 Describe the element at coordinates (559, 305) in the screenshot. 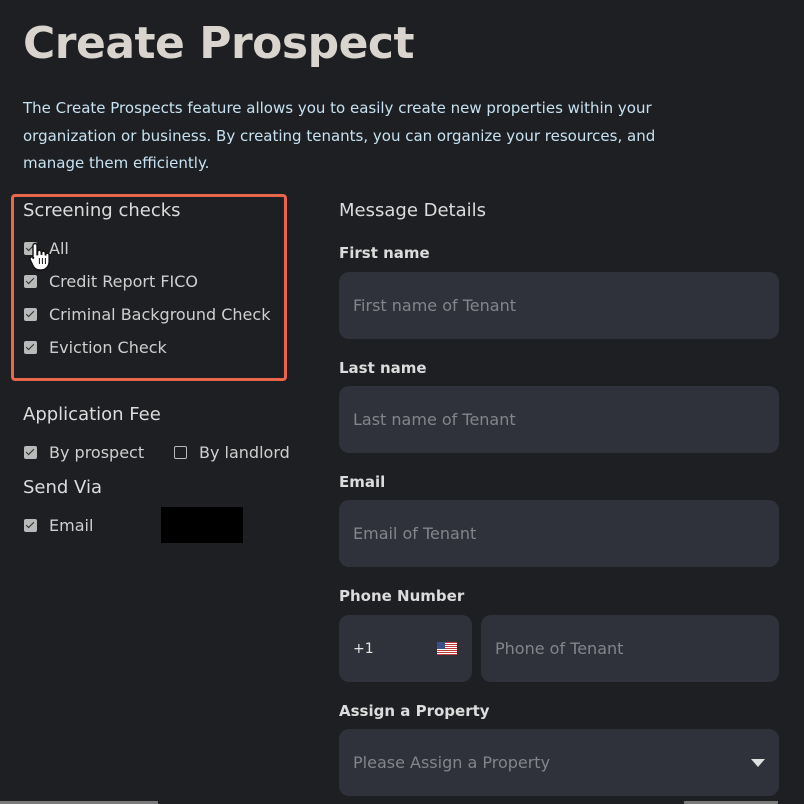

I see `first-name-input` at that location.